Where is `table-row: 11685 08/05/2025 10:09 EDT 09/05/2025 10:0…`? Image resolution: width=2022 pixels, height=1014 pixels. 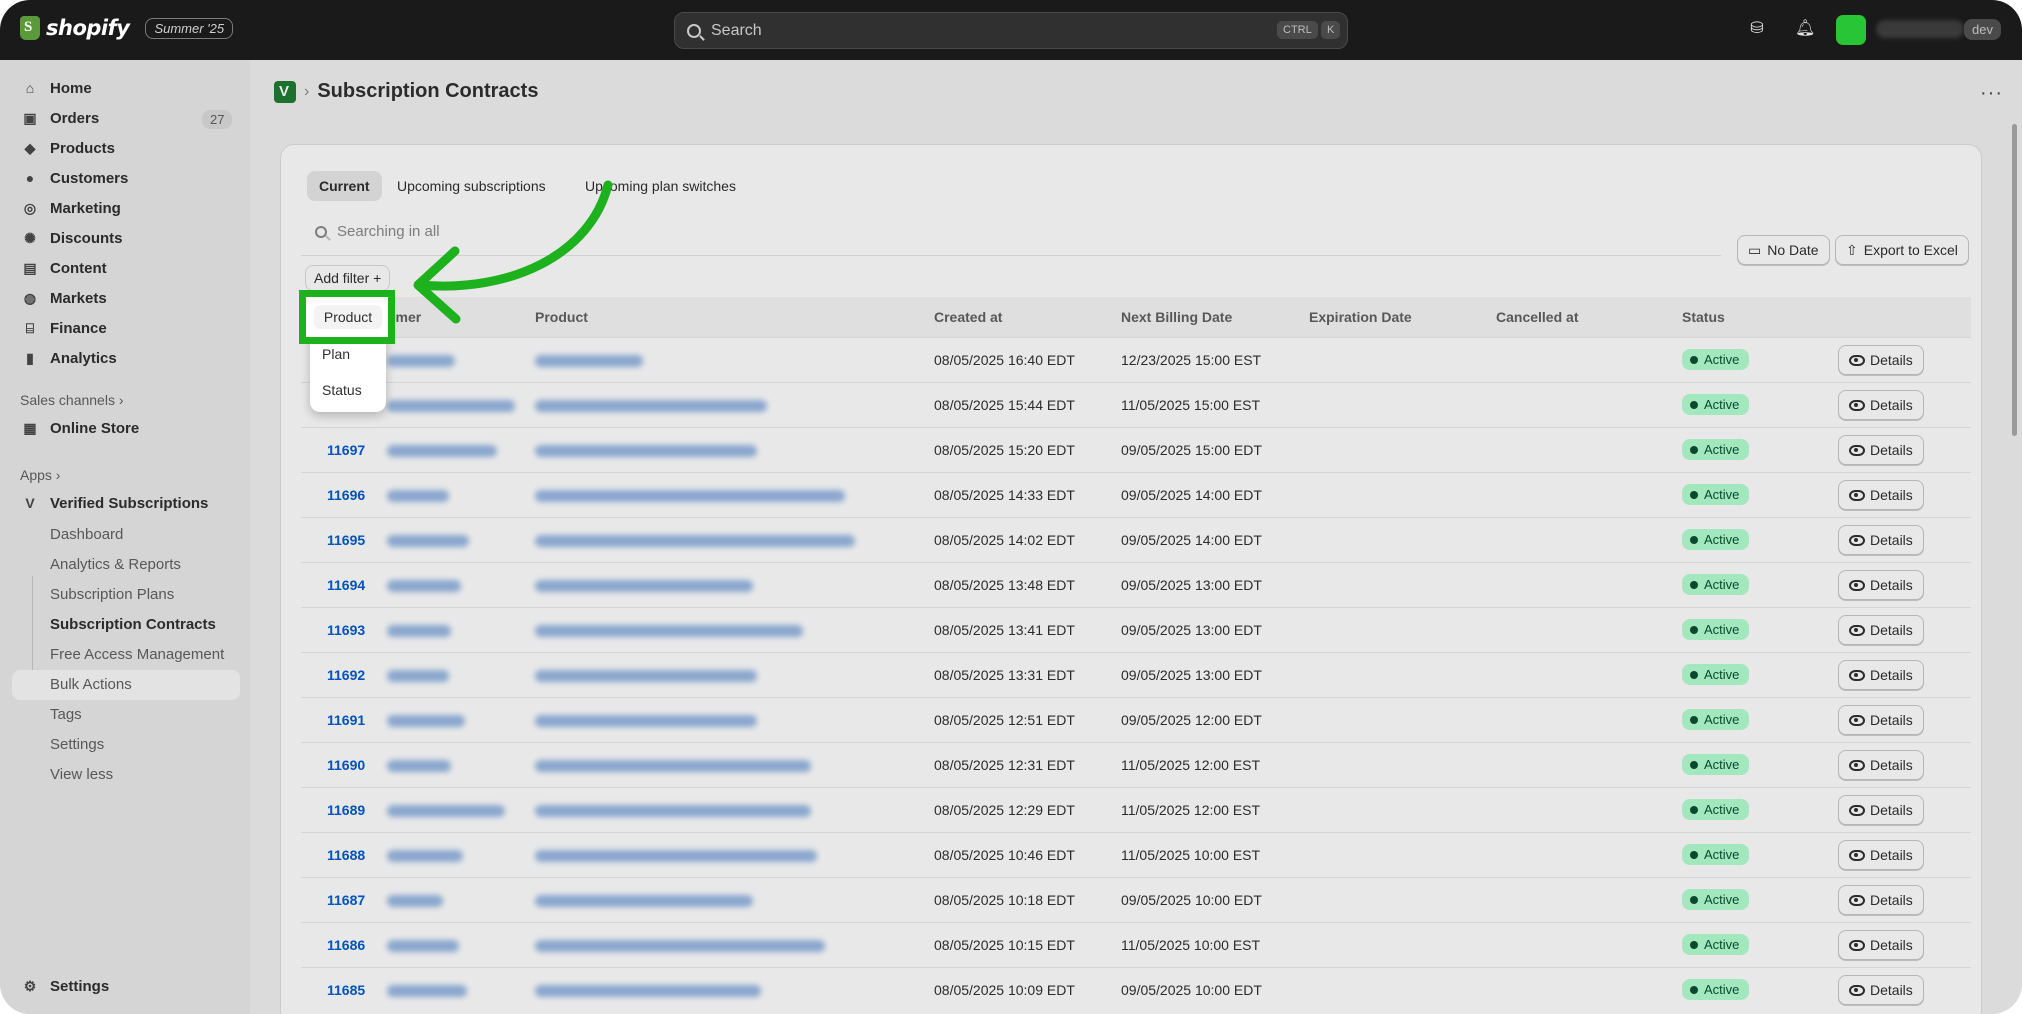 table-row: 11685 08/05/2025 10:09 EDT 09/05/2025 10:0… is located at coordinates (1136, 989).